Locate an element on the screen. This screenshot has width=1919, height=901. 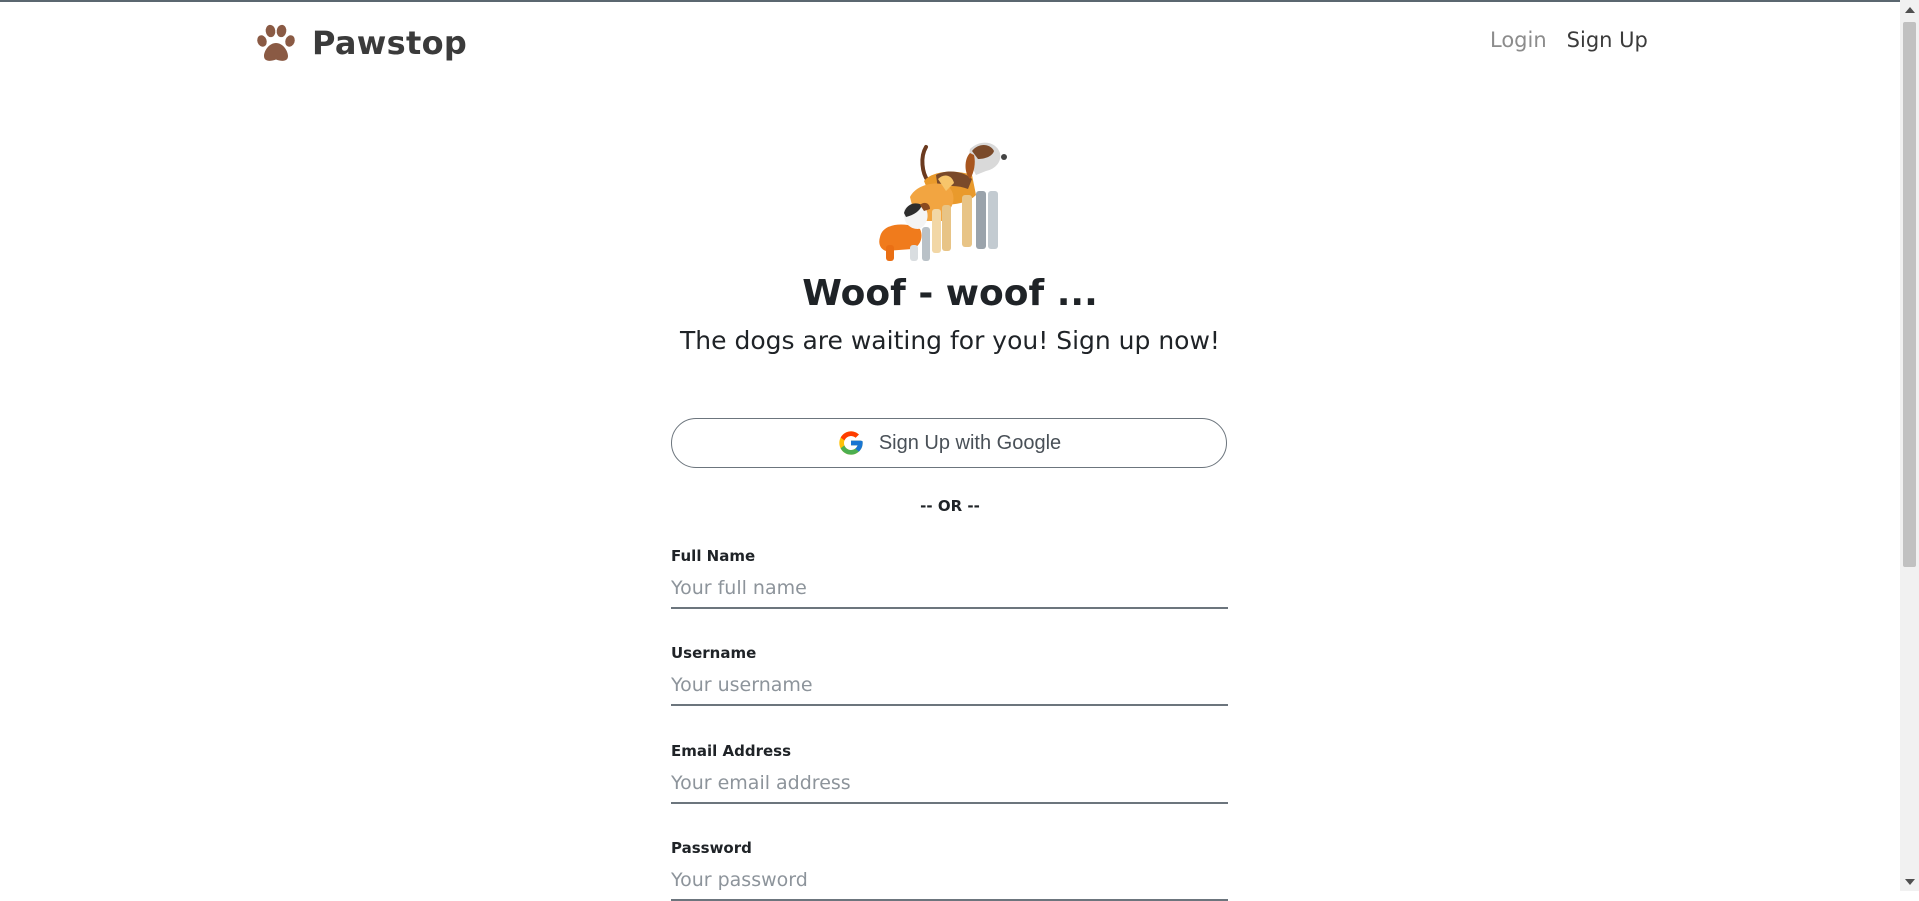
email-input is located at coordinates (949, 786).